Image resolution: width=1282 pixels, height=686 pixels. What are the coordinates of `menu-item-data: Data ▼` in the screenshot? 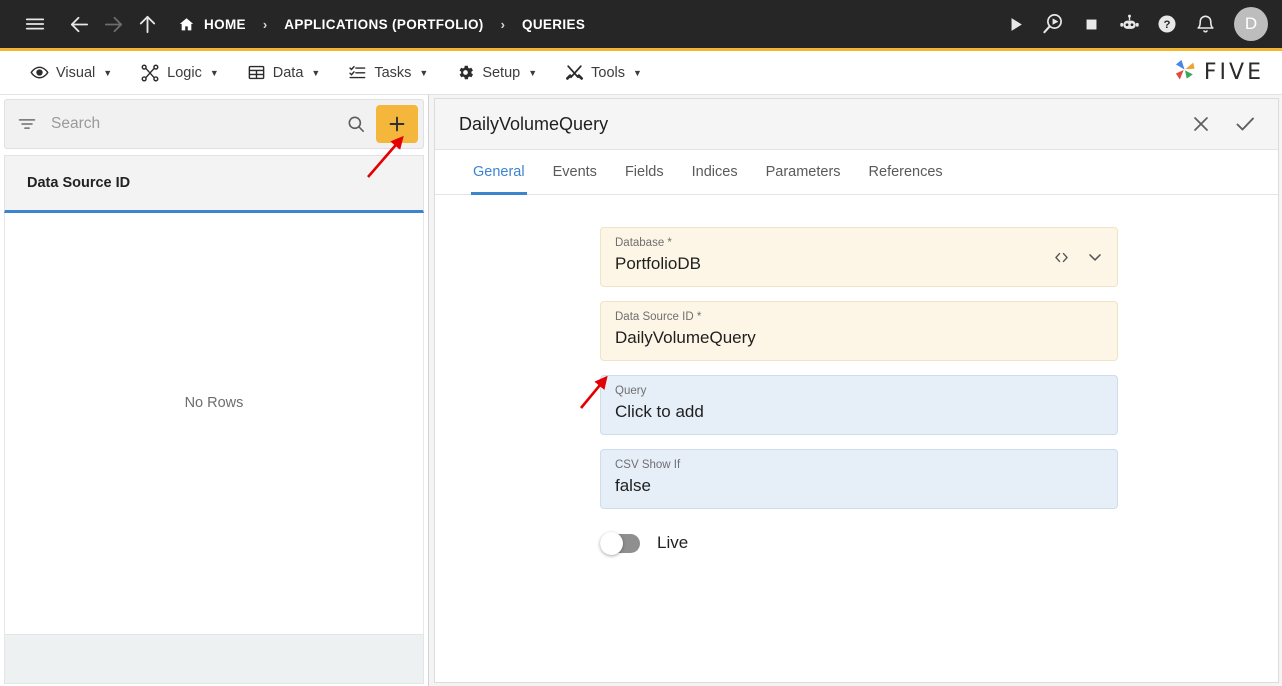 It's located at (284, 73).